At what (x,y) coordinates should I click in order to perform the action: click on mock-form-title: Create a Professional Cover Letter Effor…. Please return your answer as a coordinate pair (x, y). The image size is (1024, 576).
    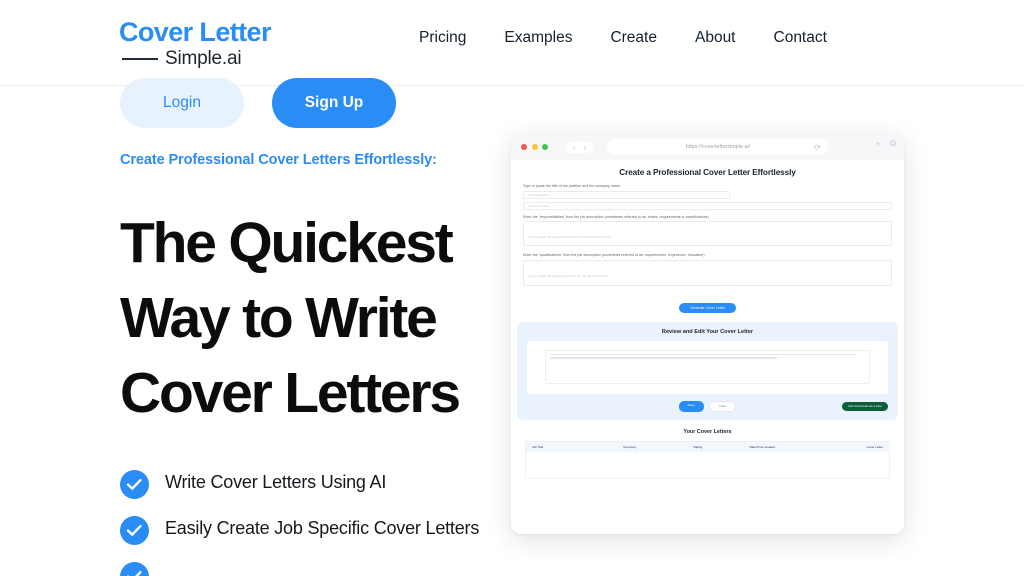
    Looking at the image, I should click on (707, 172).